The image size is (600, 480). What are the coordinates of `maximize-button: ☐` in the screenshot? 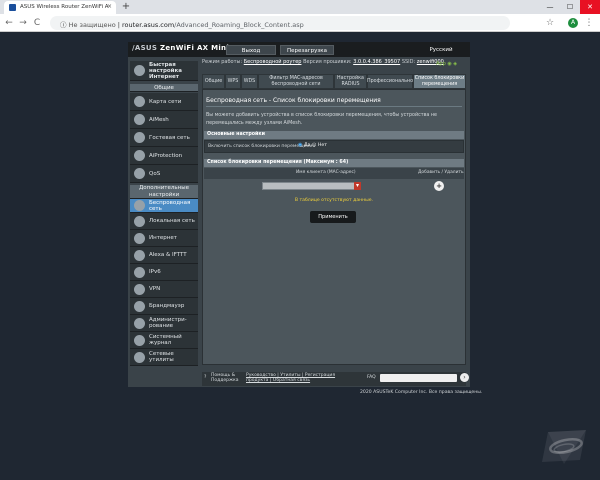 It's located at (570, 7).